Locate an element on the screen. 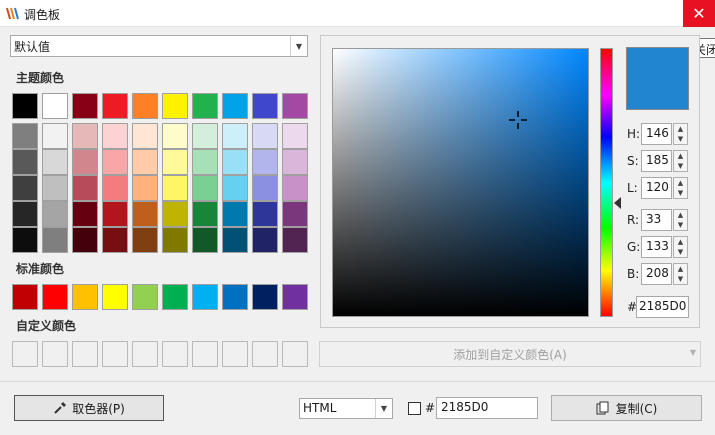  eyedropper-button: 取色器(P) is located at coordinates (89, 408).